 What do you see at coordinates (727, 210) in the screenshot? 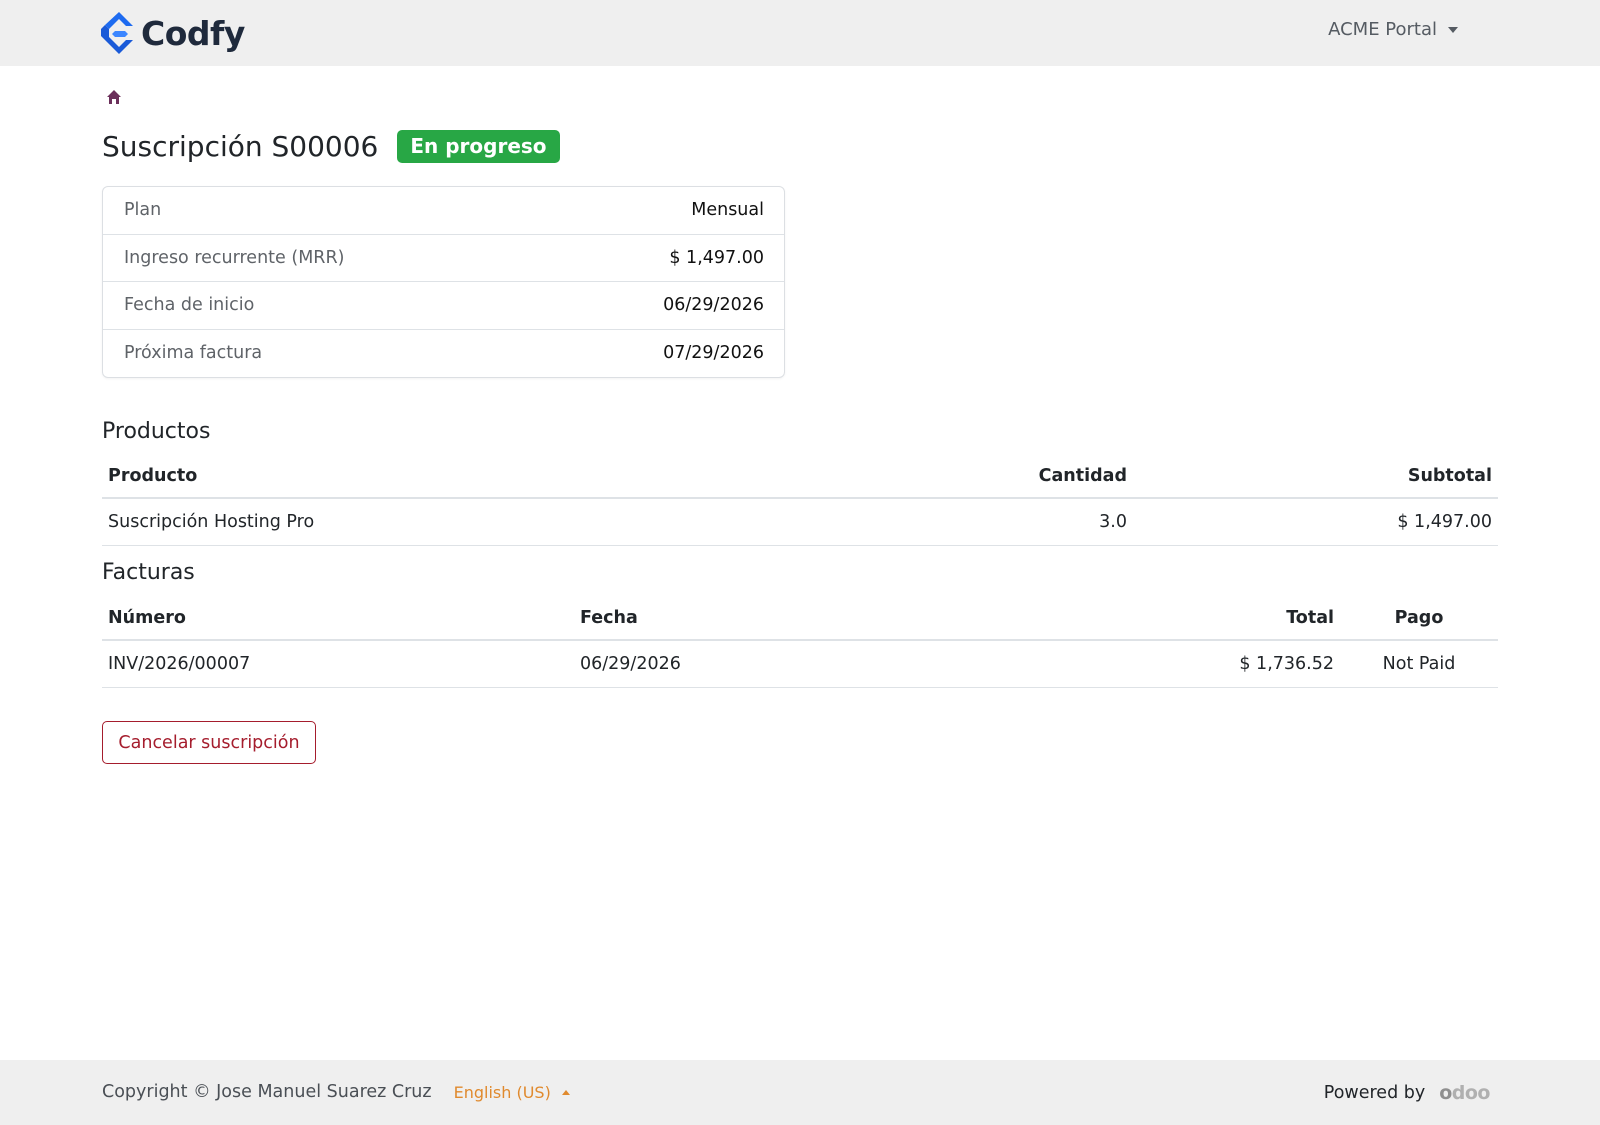
I see `info-value: Mensual` at bounding box center [727, 210].